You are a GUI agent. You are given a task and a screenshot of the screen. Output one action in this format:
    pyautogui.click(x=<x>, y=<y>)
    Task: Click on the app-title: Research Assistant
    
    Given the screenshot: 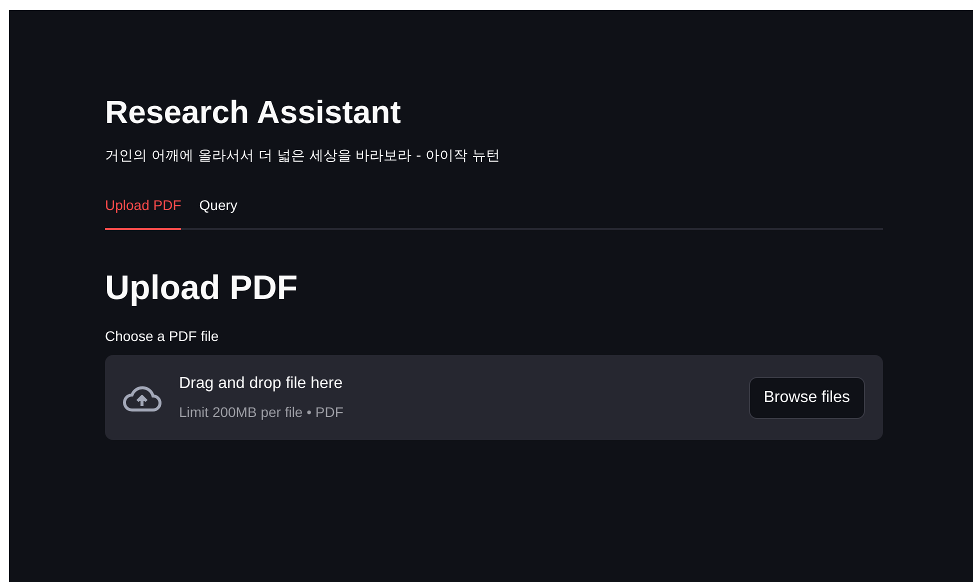 What is the action you would take?
    pyautogui.click(x=253, y=112)
    